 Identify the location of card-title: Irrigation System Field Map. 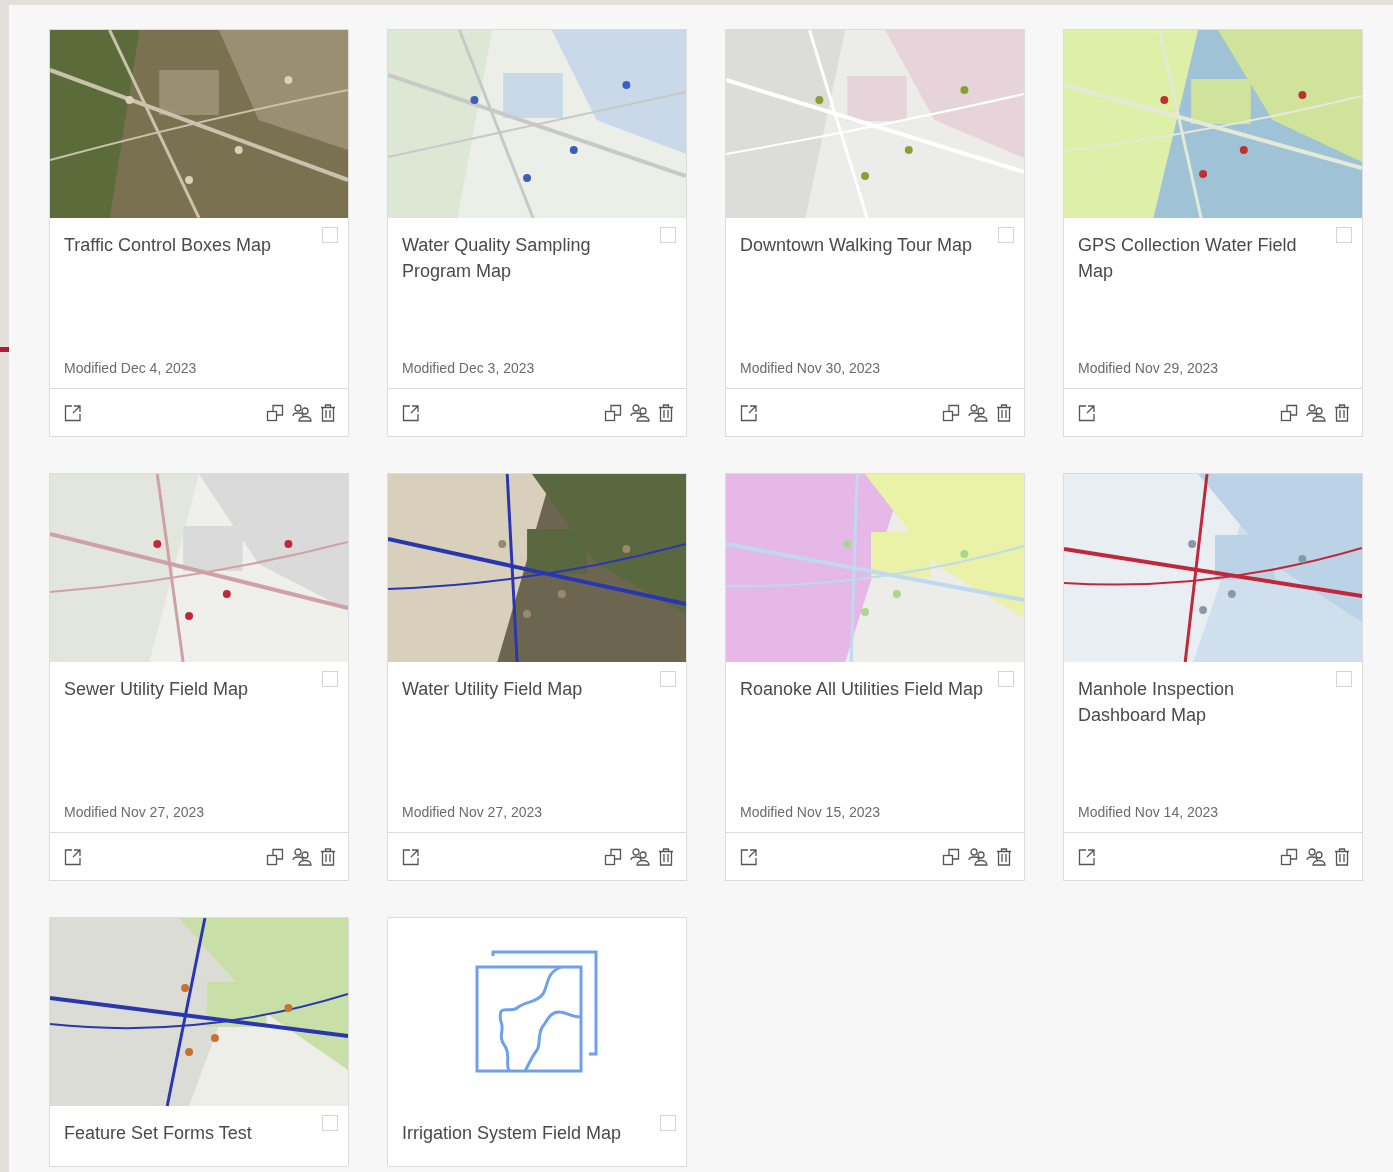
(512, 1133).